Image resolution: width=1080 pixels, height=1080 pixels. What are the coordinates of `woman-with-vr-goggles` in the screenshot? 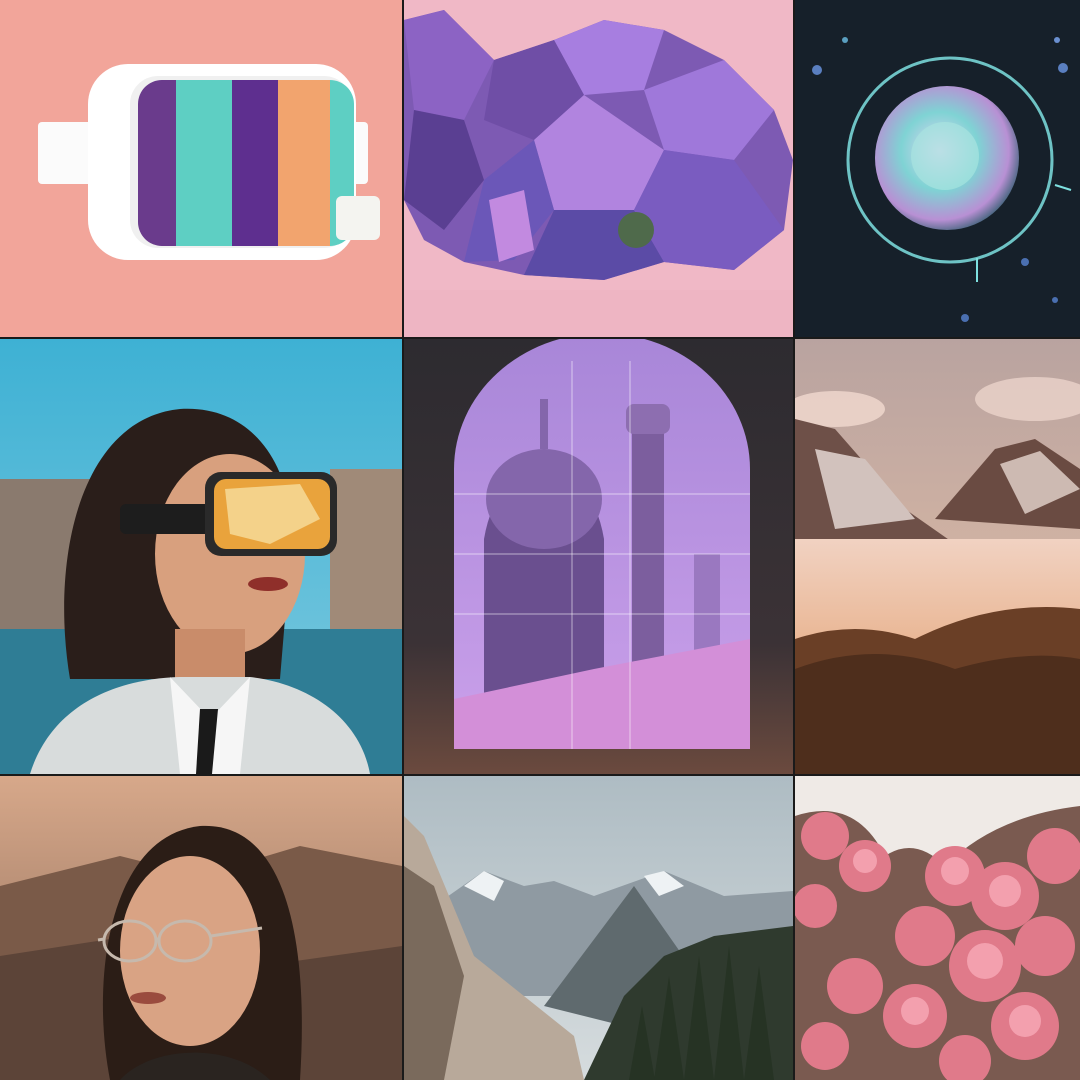 It's located at (201, 556).